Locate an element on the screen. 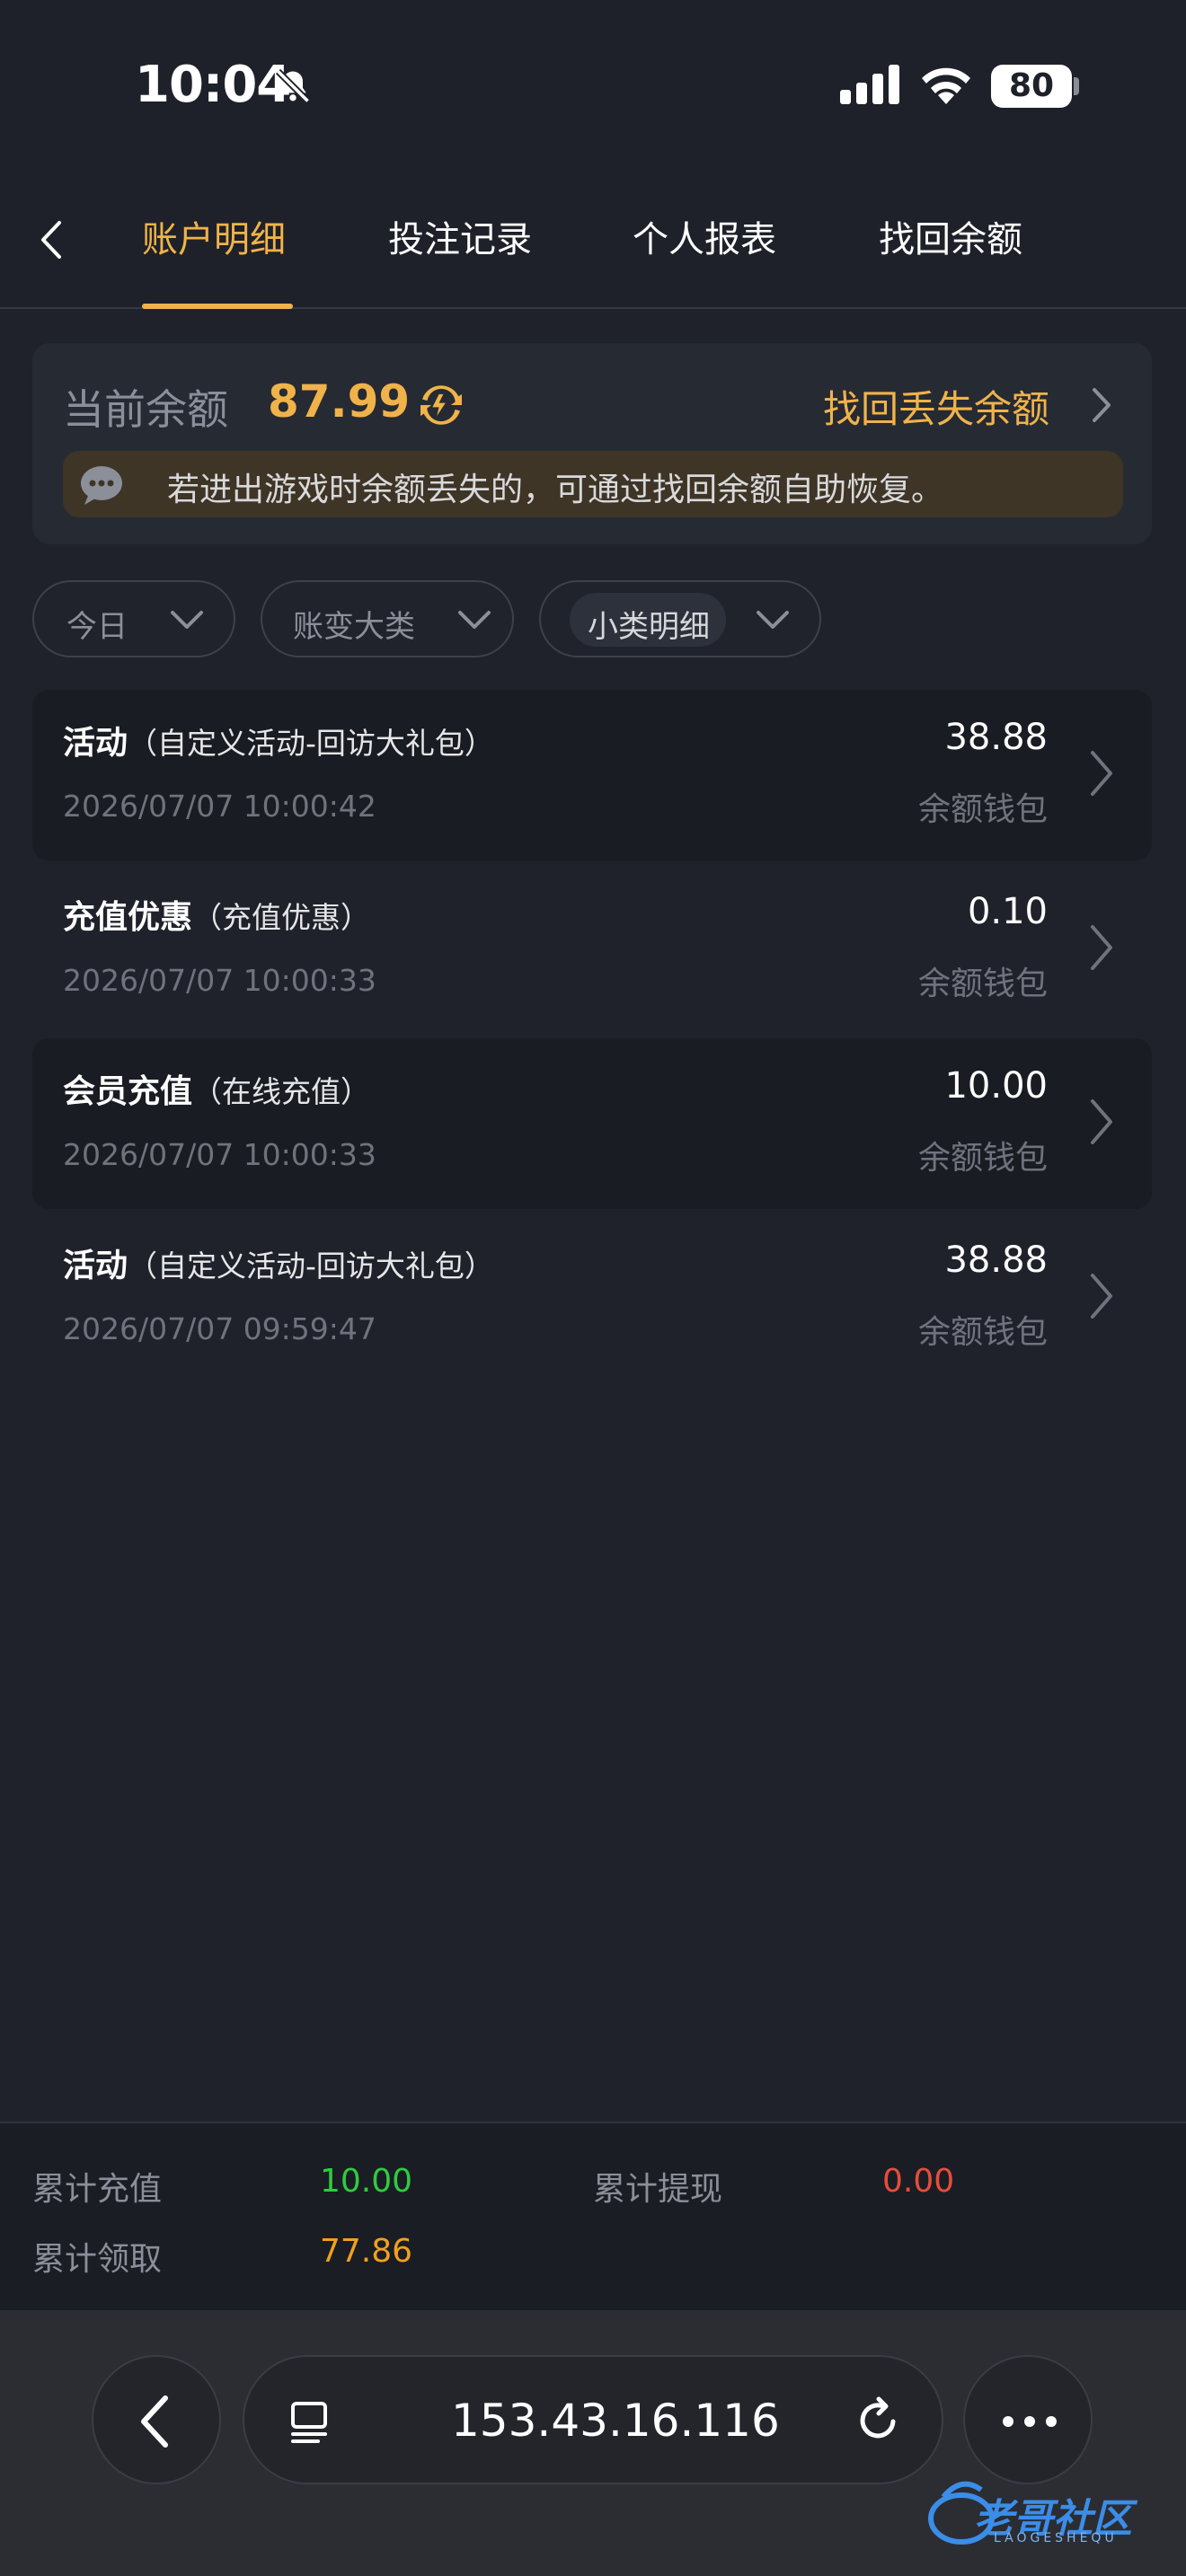 This screenshot has width=1186, height=2576. status-bar: 10:04 80 is located at coordinates (593, 85).